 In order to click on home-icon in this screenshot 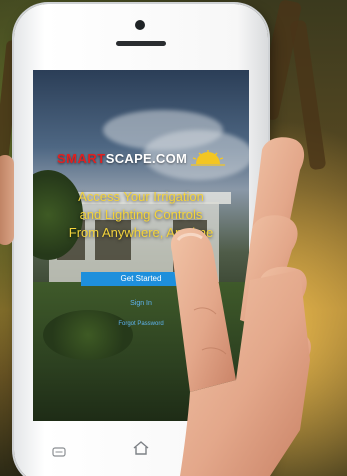, I will do `click(141, 450)`.